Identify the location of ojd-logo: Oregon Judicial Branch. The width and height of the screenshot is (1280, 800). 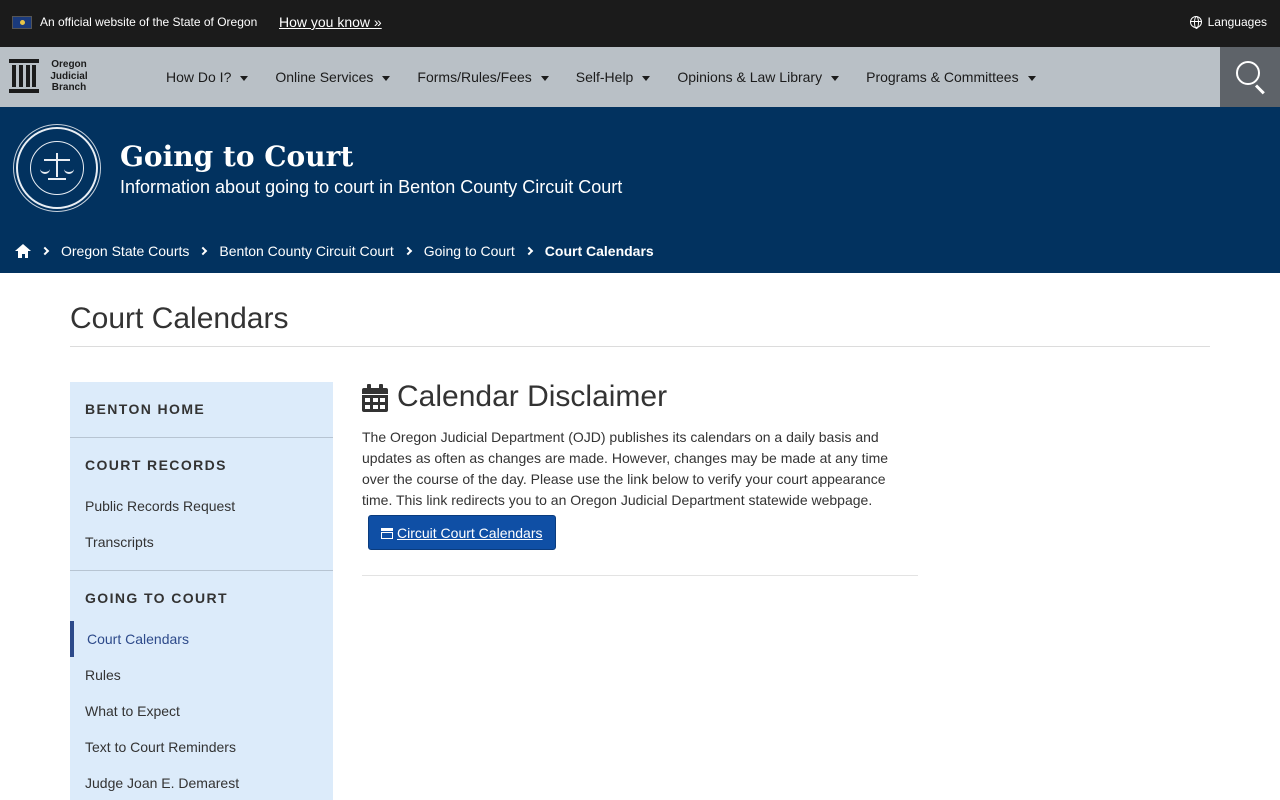
(50, 76).